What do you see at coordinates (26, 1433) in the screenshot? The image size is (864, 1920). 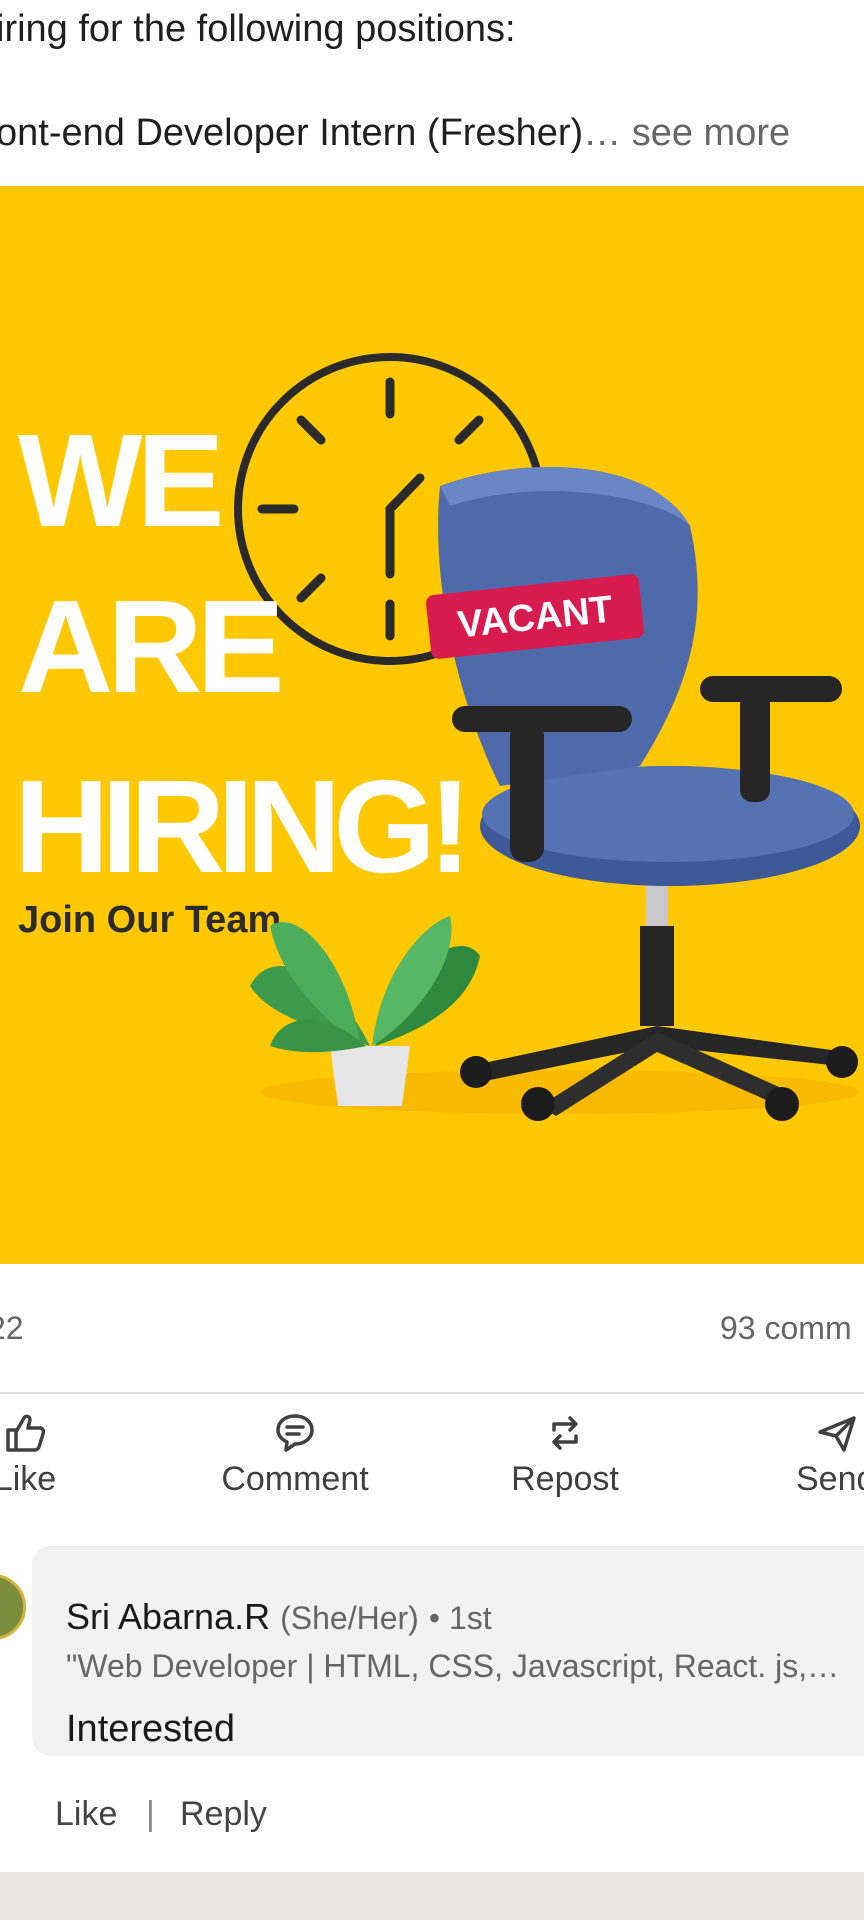 I see `thumbs-up-icon` at bounding box center [26, 1433].